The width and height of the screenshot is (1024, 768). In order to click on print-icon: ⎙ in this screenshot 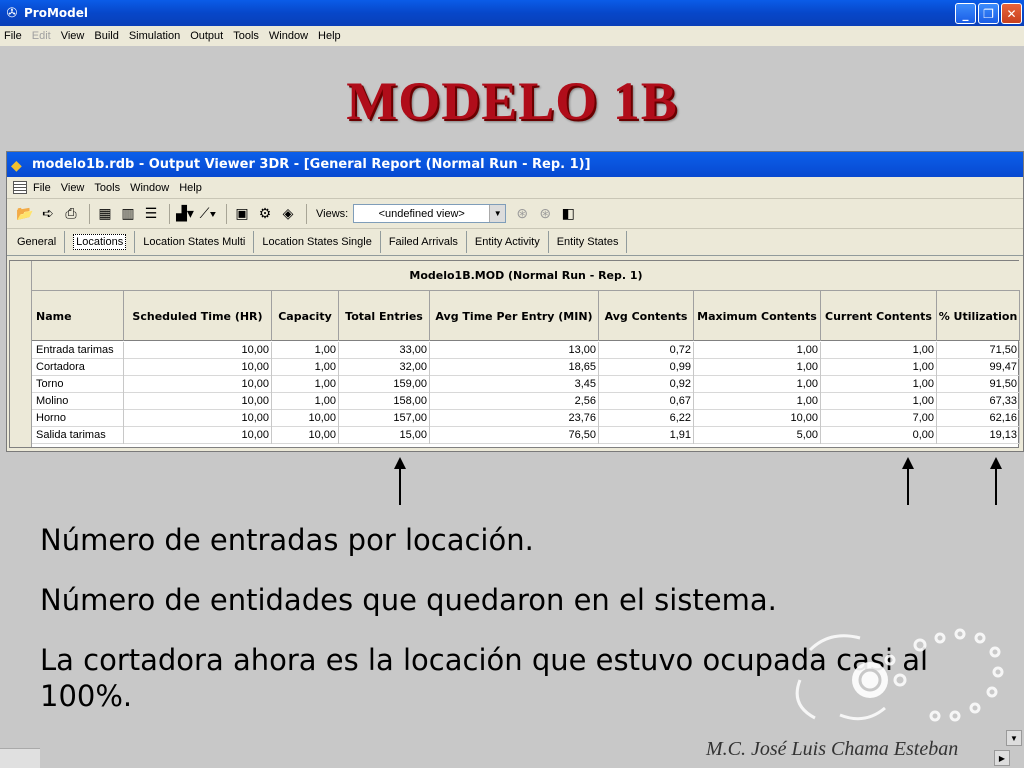, I will do `click(71, 214)`.